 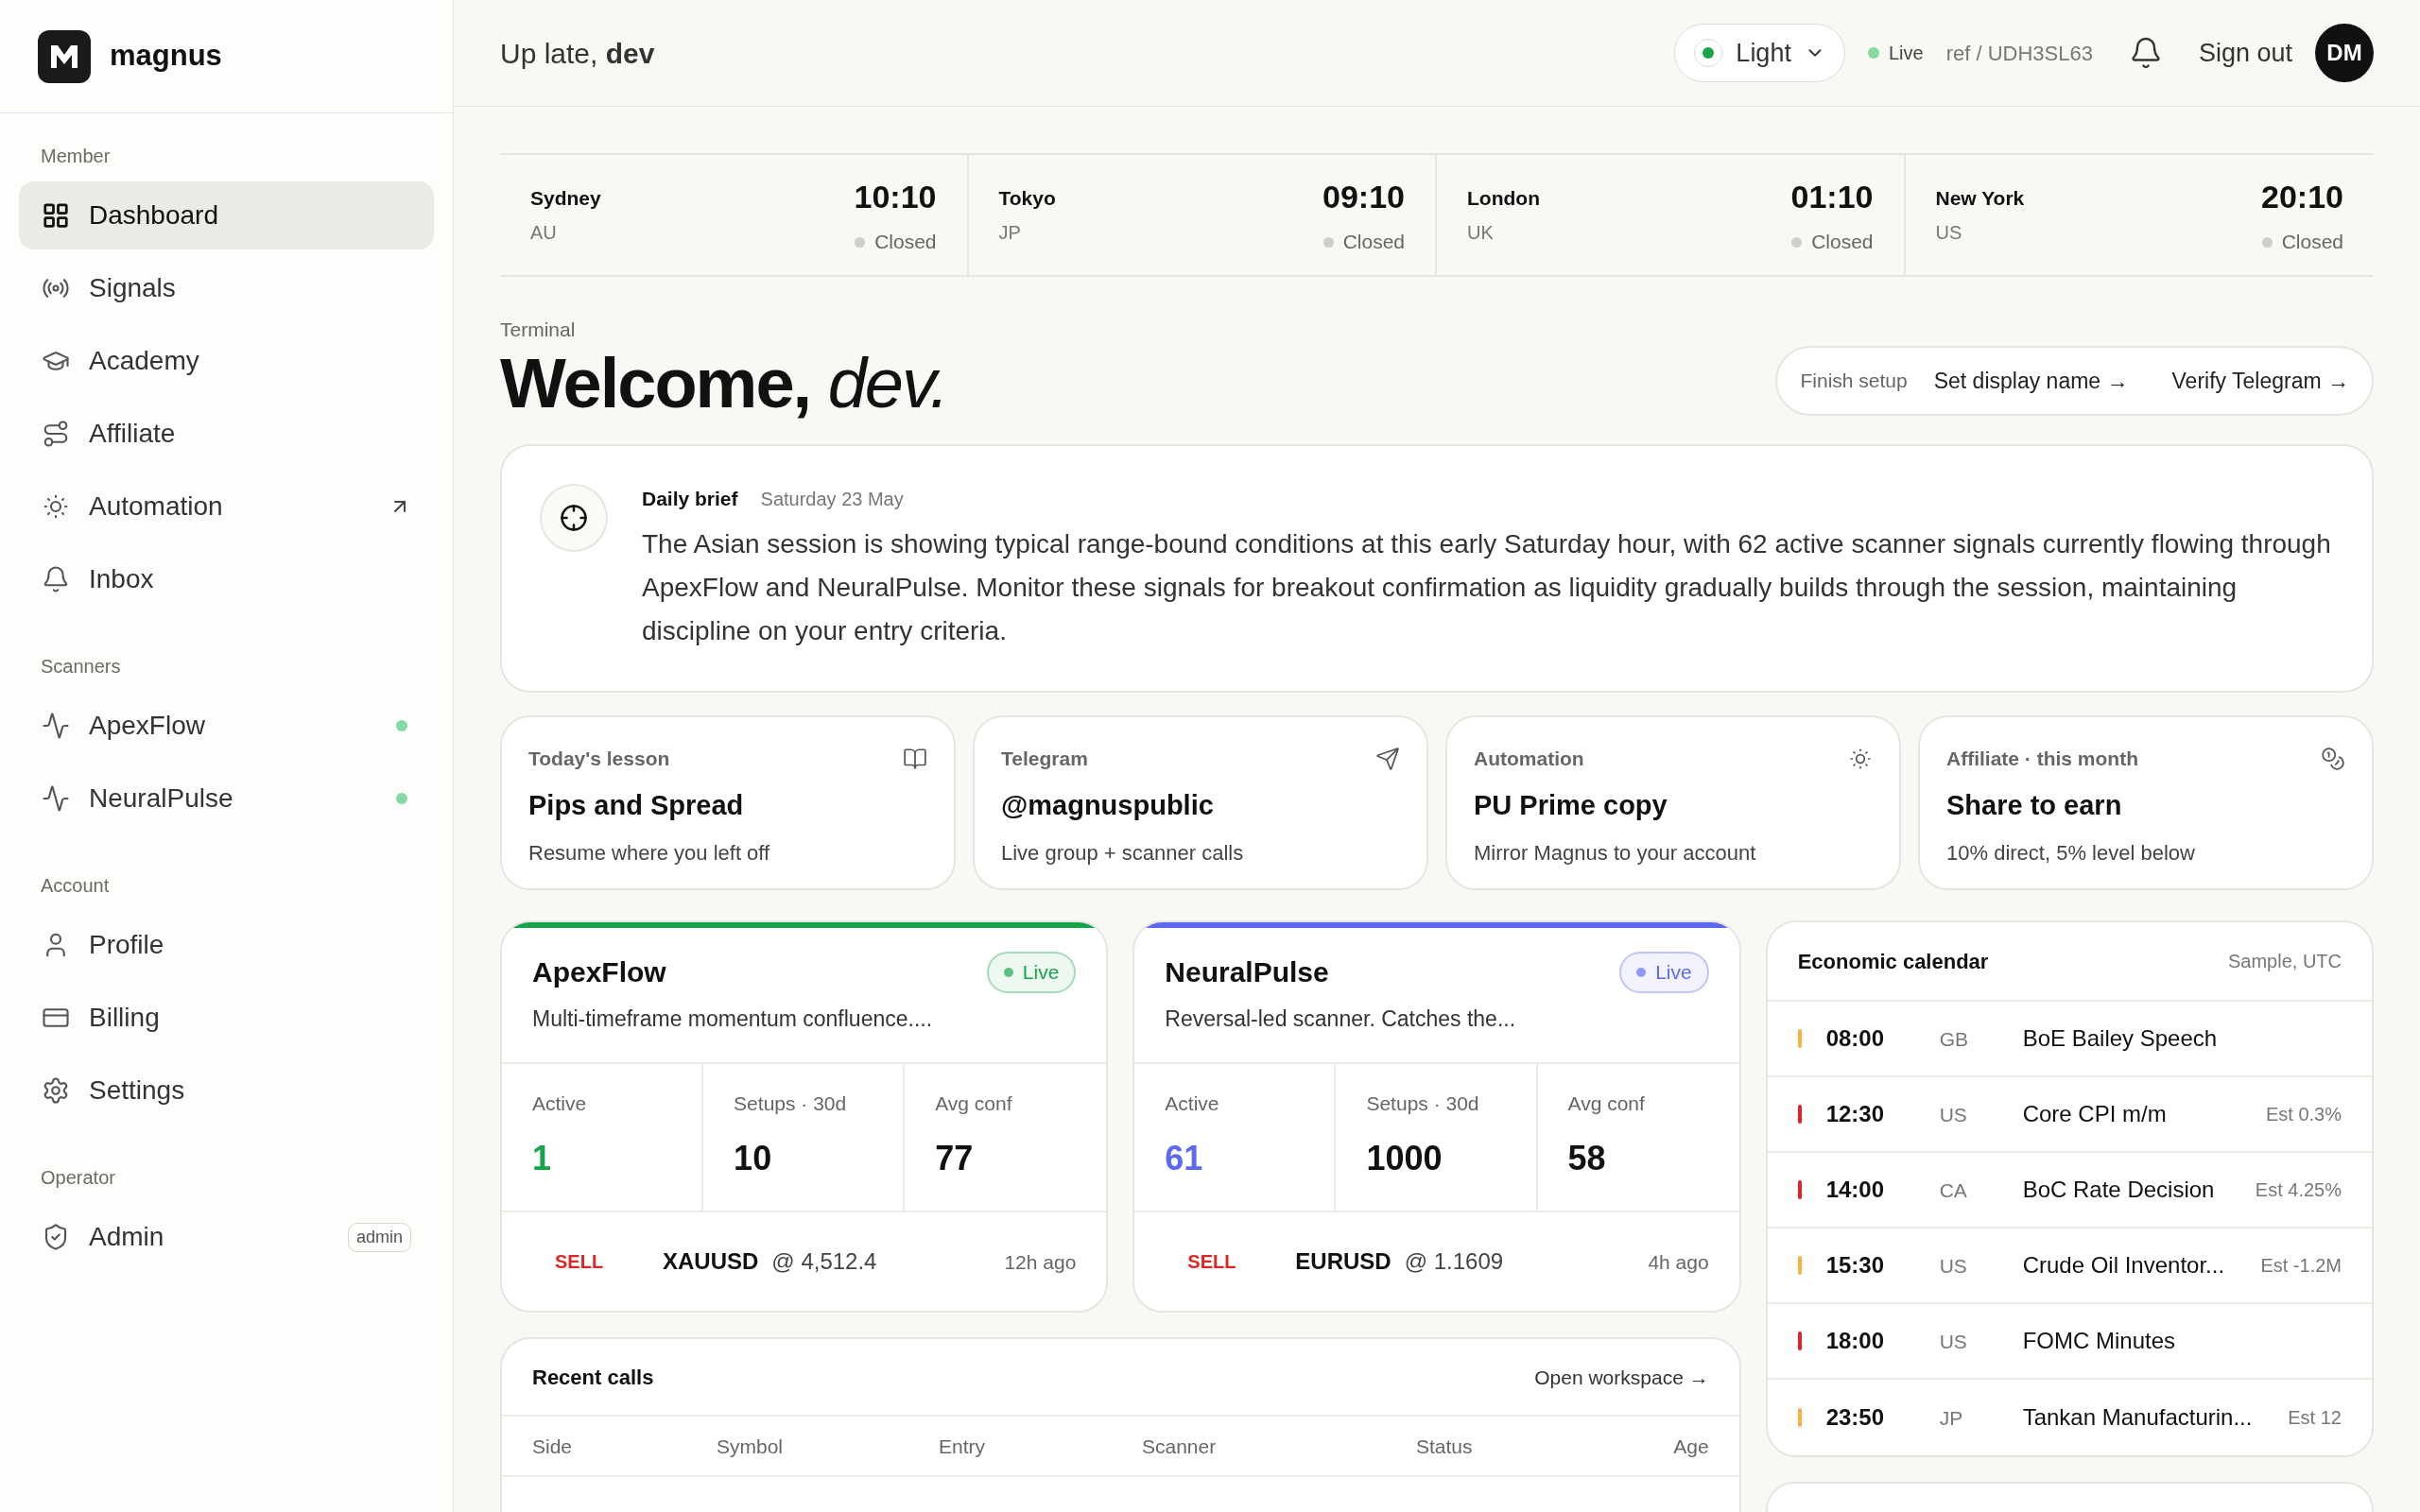 What do you see at coordinates (2042, 759) in the screenshot?
I see `card-eyebrow: Affiliate · this month` at bounding box center [2042, 759].